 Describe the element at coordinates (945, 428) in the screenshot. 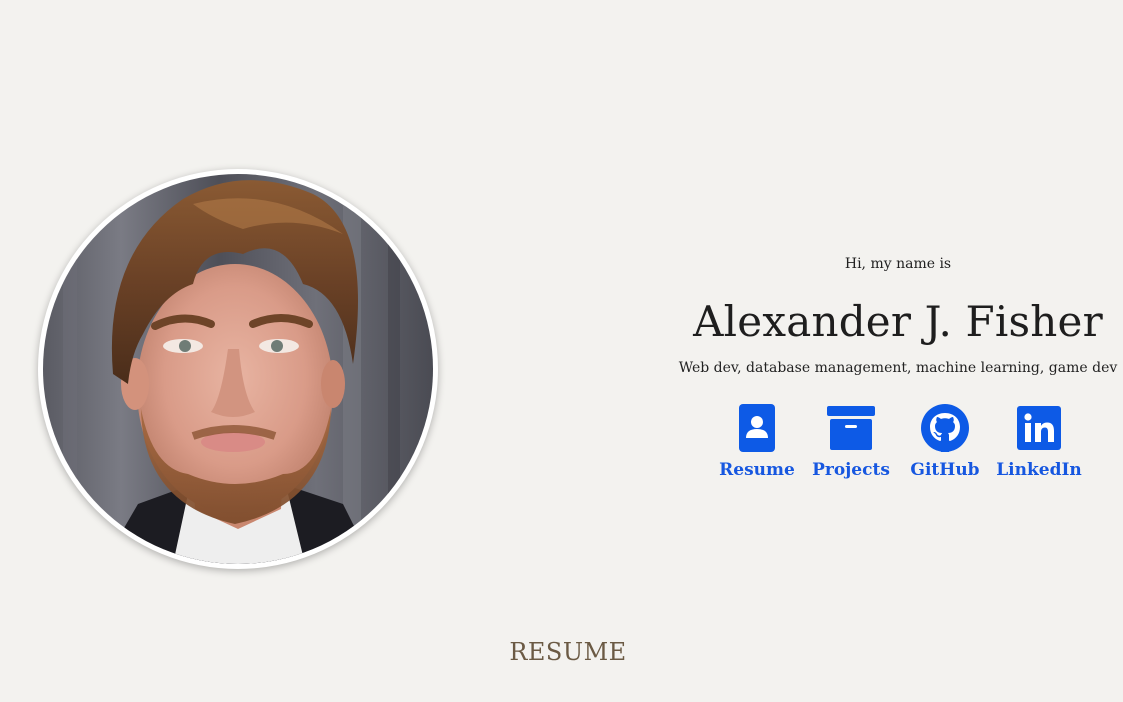

I see `github-icon` at that location.